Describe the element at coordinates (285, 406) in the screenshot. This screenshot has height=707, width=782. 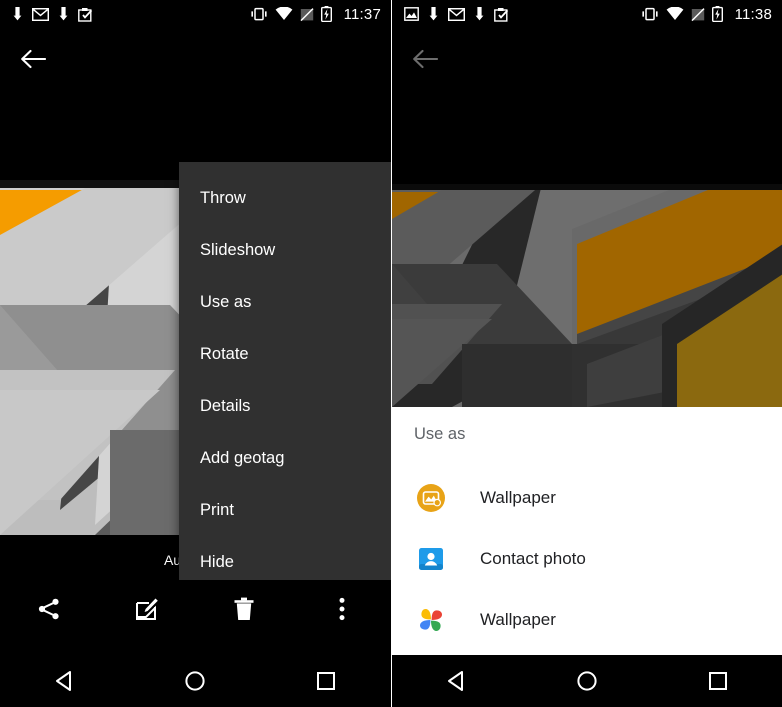
I see `menu-item-details: Details` at that location.